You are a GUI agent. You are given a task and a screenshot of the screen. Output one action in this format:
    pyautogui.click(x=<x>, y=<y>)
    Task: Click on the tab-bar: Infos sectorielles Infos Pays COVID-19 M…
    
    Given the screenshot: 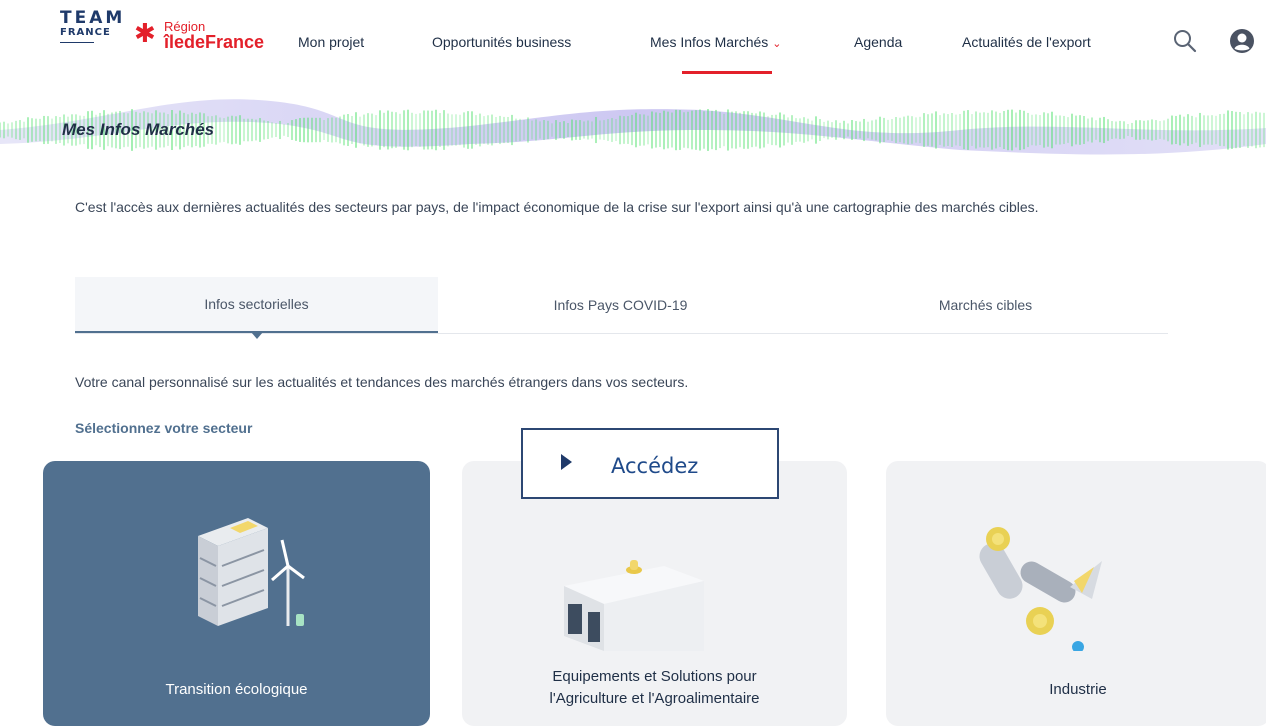 What is the action you would take?
    pyautogui.click(x=621, y=305)
    